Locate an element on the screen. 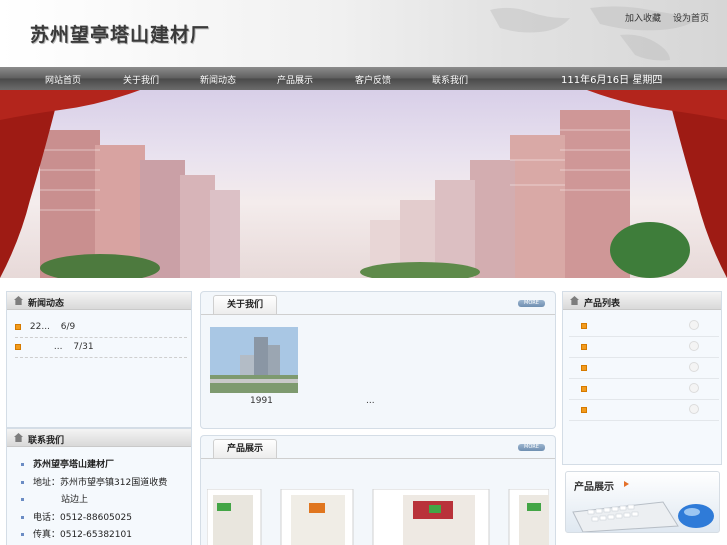 This screenshot has height=545, width=727. nav-item-contact: 联系我们 is located at coordinates (450, 79).